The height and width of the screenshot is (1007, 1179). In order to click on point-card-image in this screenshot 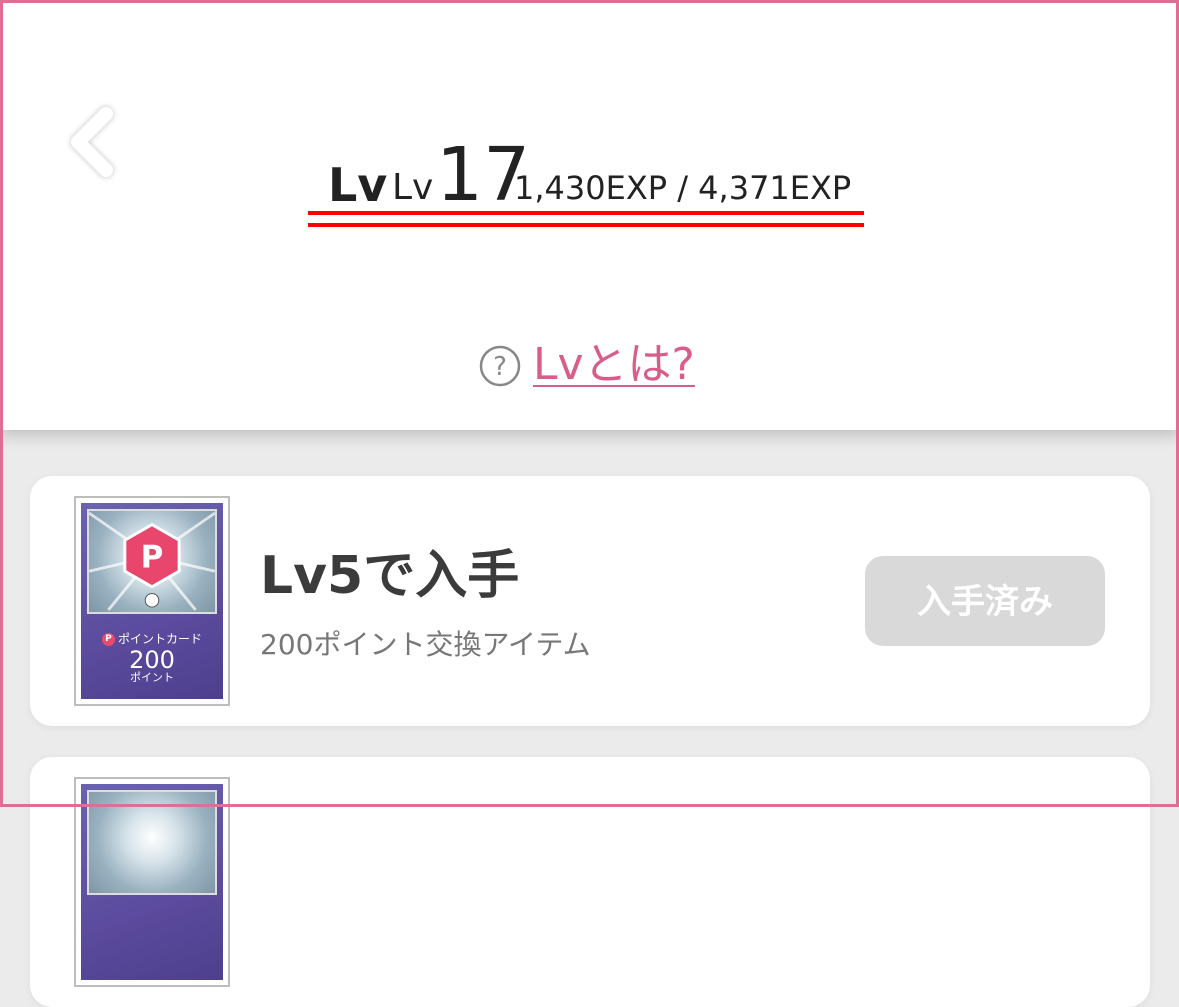, I will do `click(152, 882)`.